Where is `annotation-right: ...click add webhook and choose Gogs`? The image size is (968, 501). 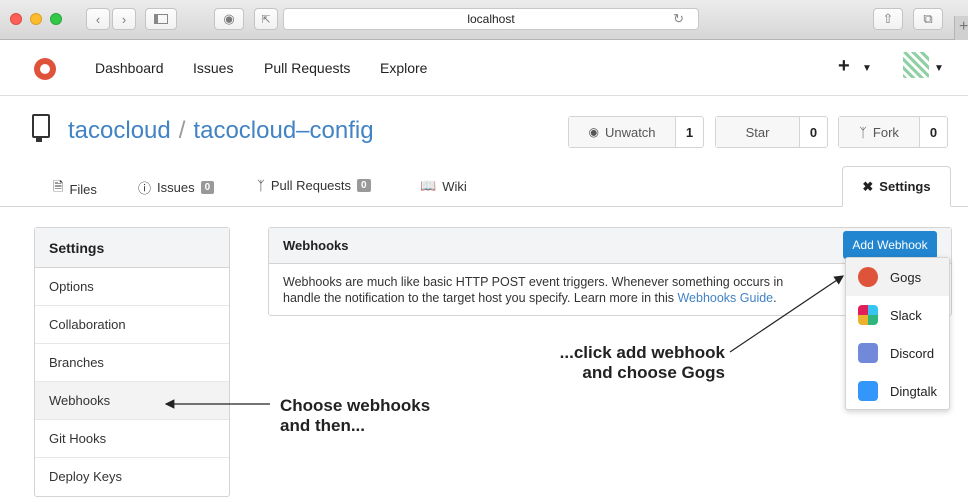
annotation-right: ...click add webhook and choose Gogs is located at coordinates (627, 363).